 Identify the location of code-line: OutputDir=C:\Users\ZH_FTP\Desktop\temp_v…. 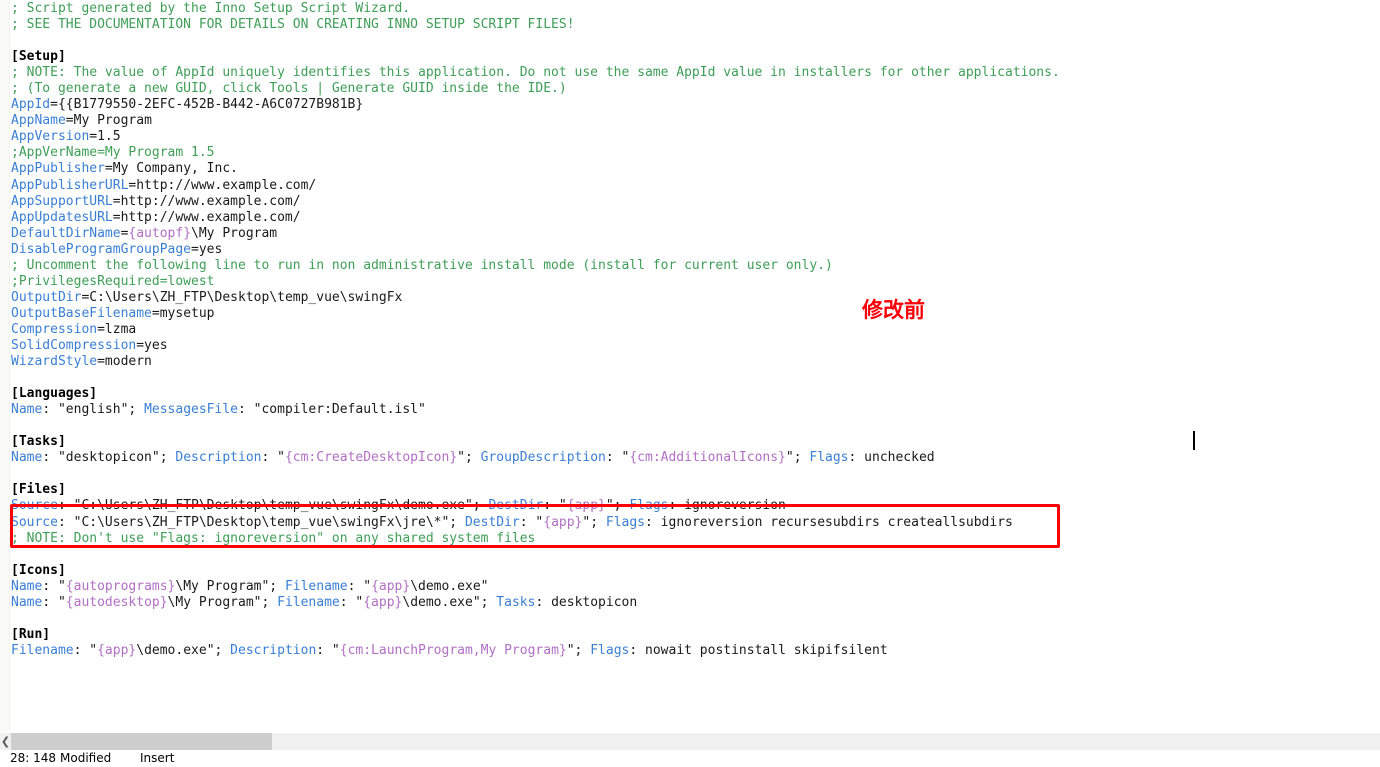
(695, 298).